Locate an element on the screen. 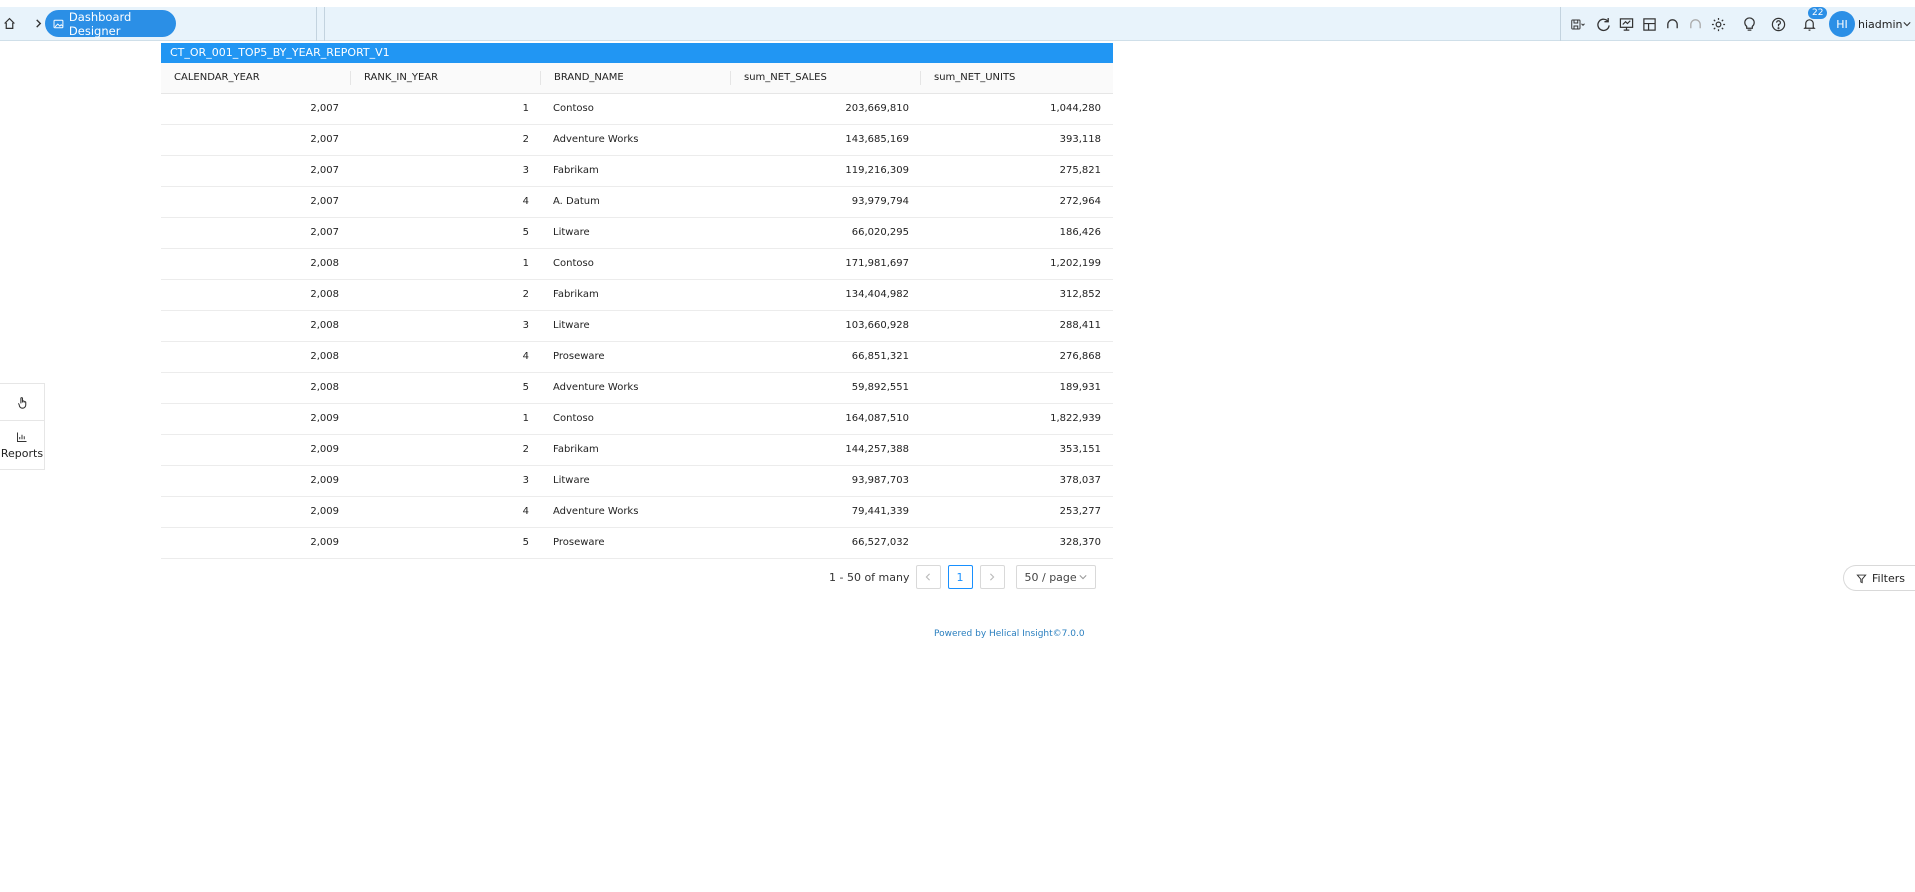 This screenshot has height=892, width=1915. table-cell: 288,411 is located at coordinates (1017, 326).